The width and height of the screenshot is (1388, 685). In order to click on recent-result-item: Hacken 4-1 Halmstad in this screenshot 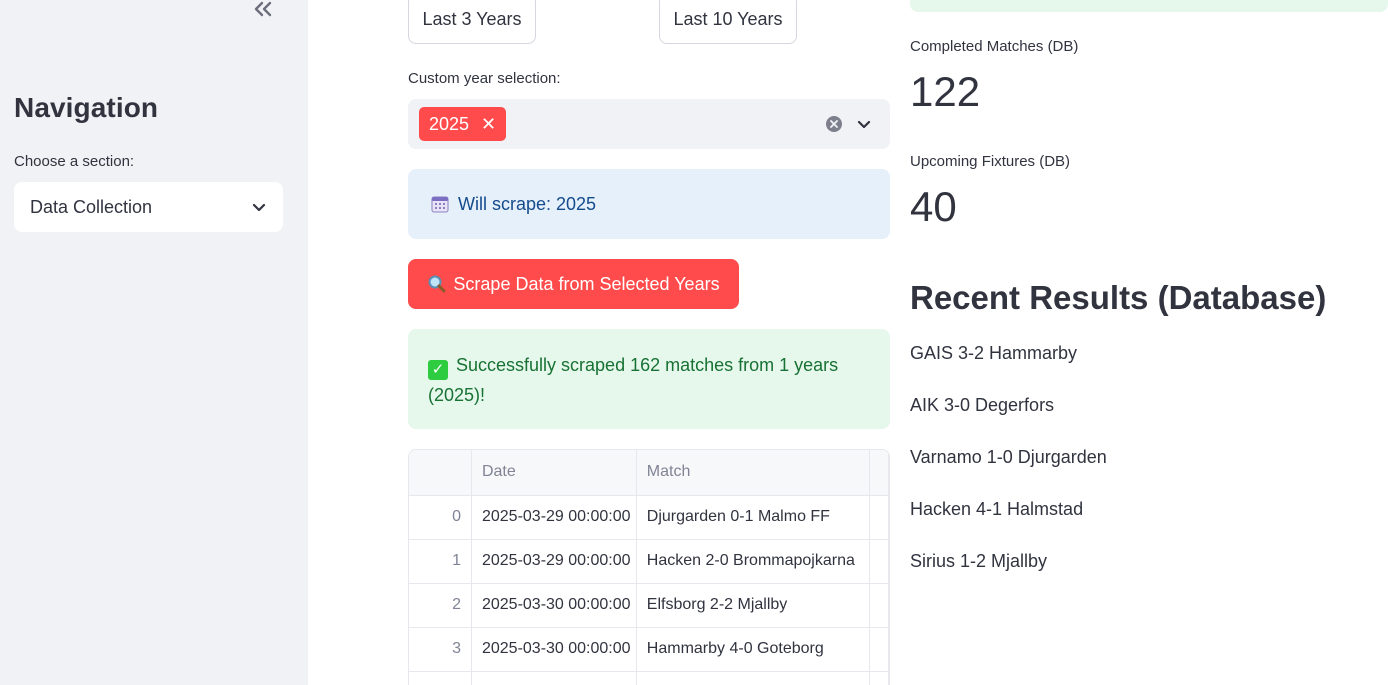, I will do `click(997, 509)`.